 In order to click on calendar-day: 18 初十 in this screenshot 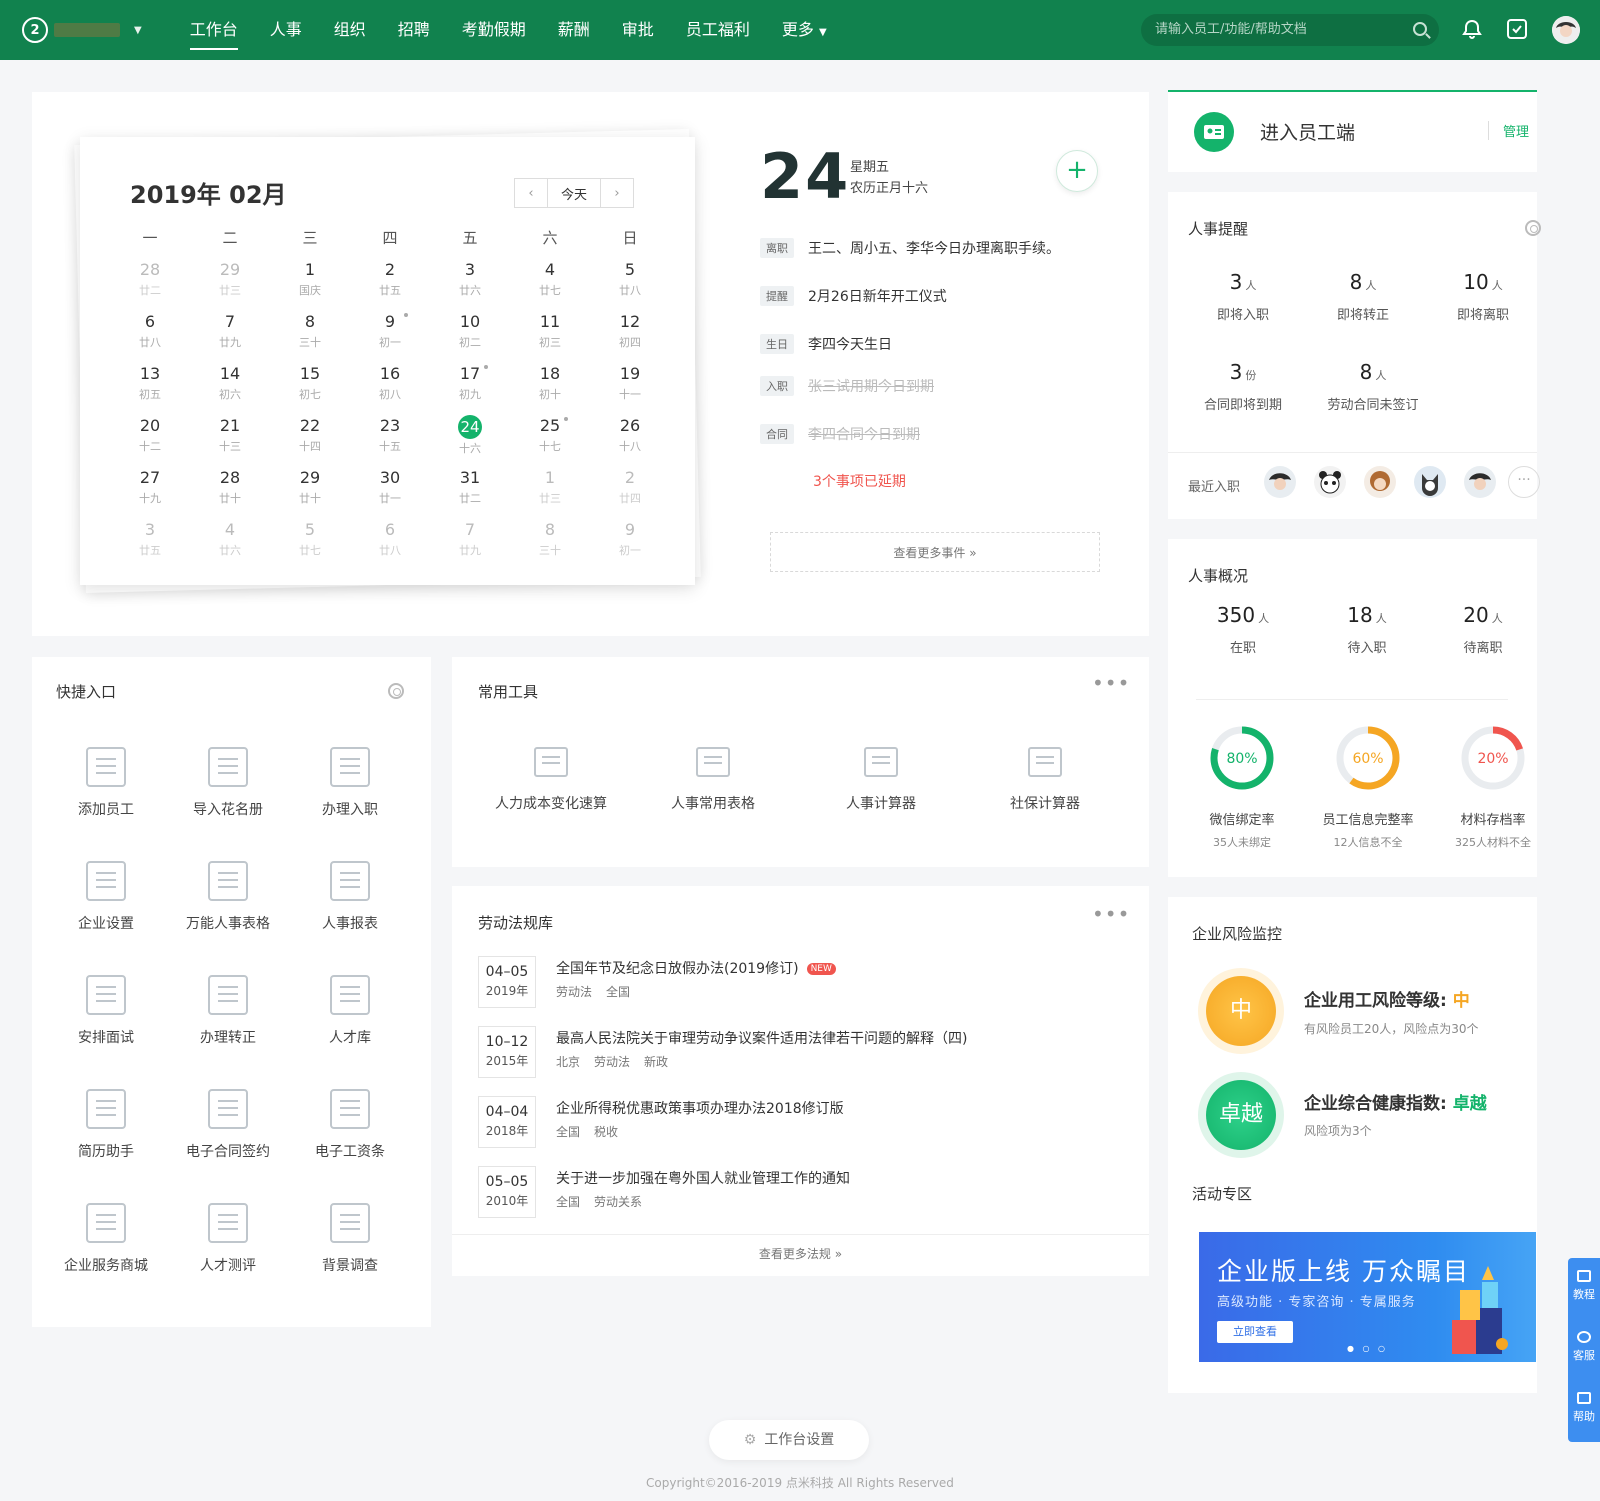, I will do `click(550, 385)`.